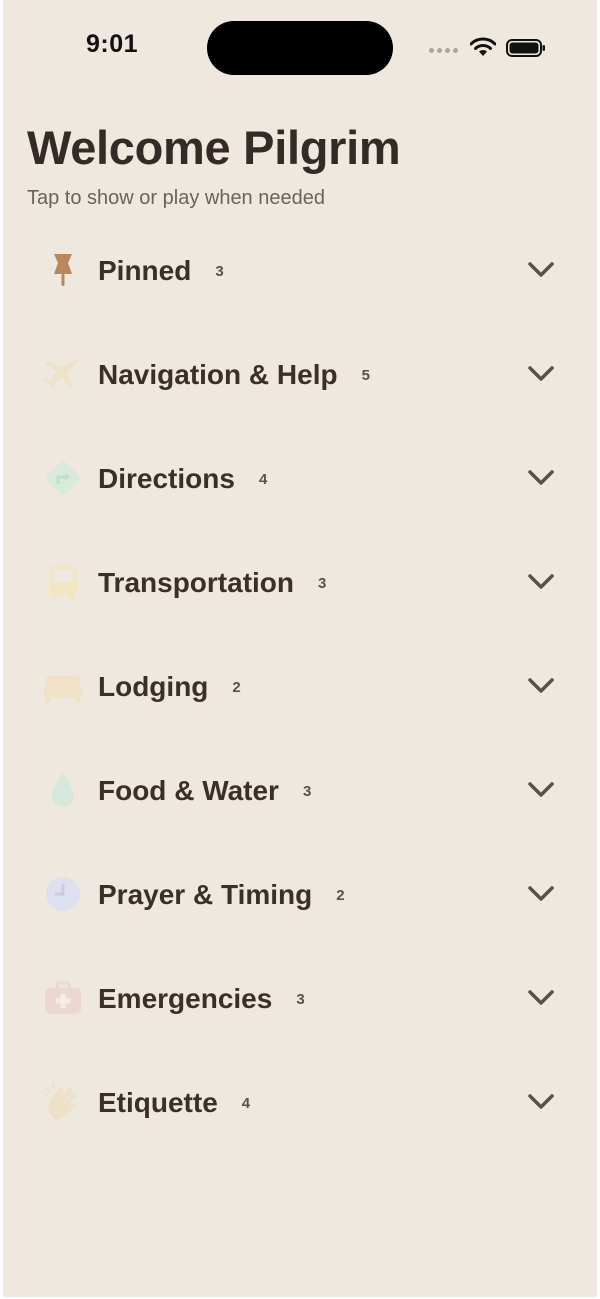 This screenshot has height=1299, width=600. I want to click on category-row-food-water: Food & Water 3, so click(300, 790).